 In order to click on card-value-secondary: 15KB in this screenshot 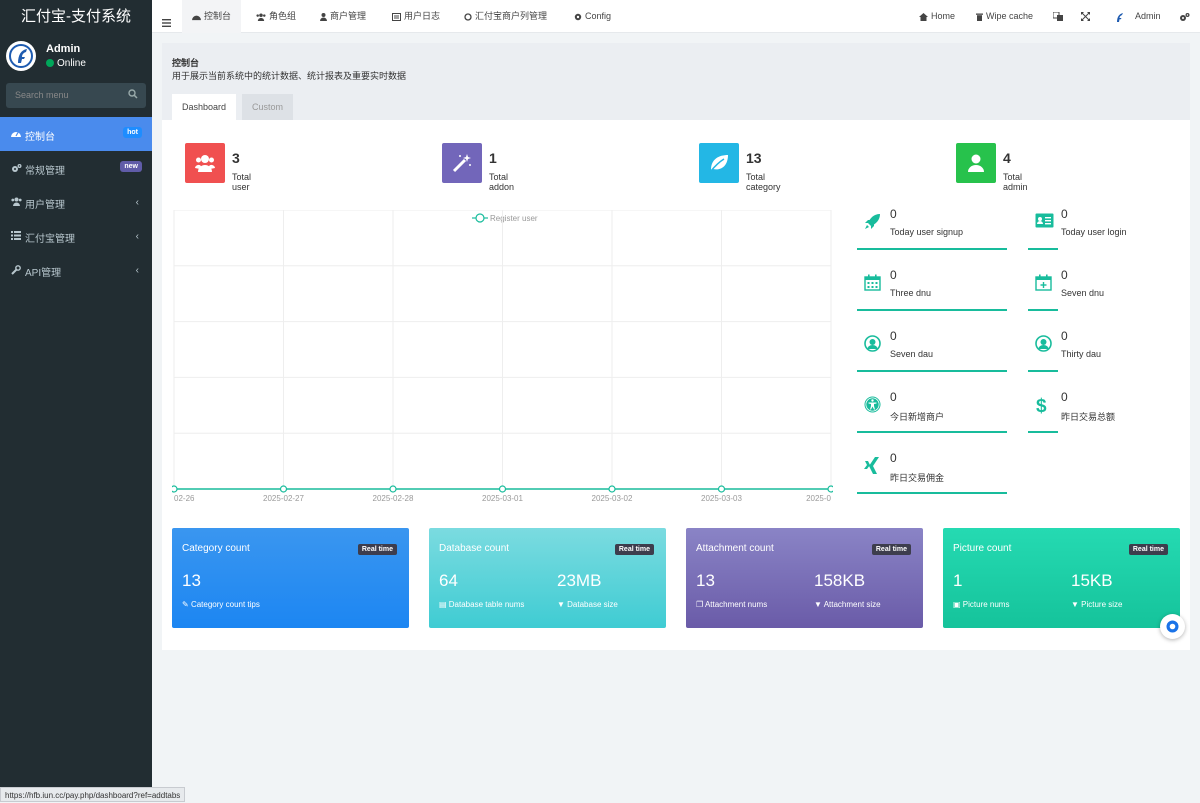, I will do `click(1092, 580)`.